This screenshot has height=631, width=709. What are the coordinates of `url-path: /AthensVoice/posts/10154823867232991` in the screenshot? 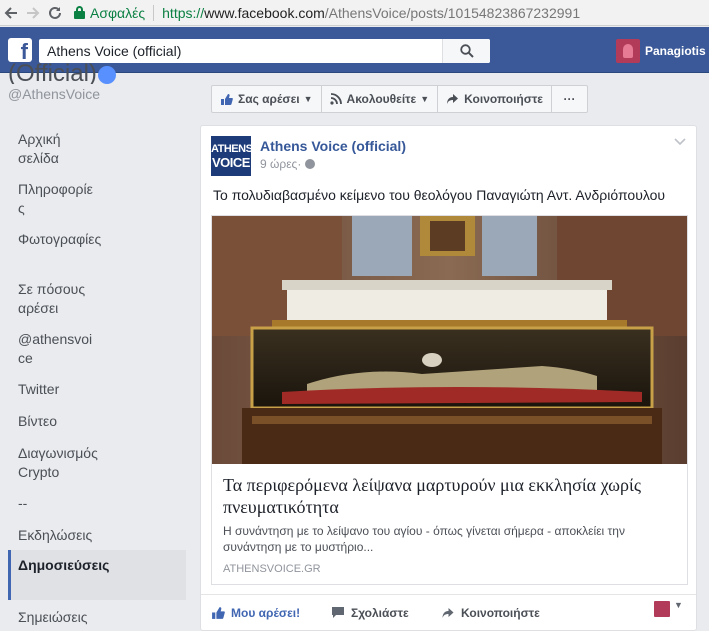 It's located at (452, 12).